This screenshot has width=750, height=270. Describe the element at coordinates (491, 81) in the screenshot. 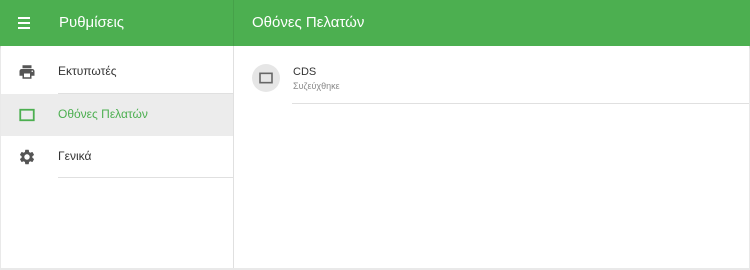

I see `device-list-item: CDS Συζεύχθηκε` at that location.